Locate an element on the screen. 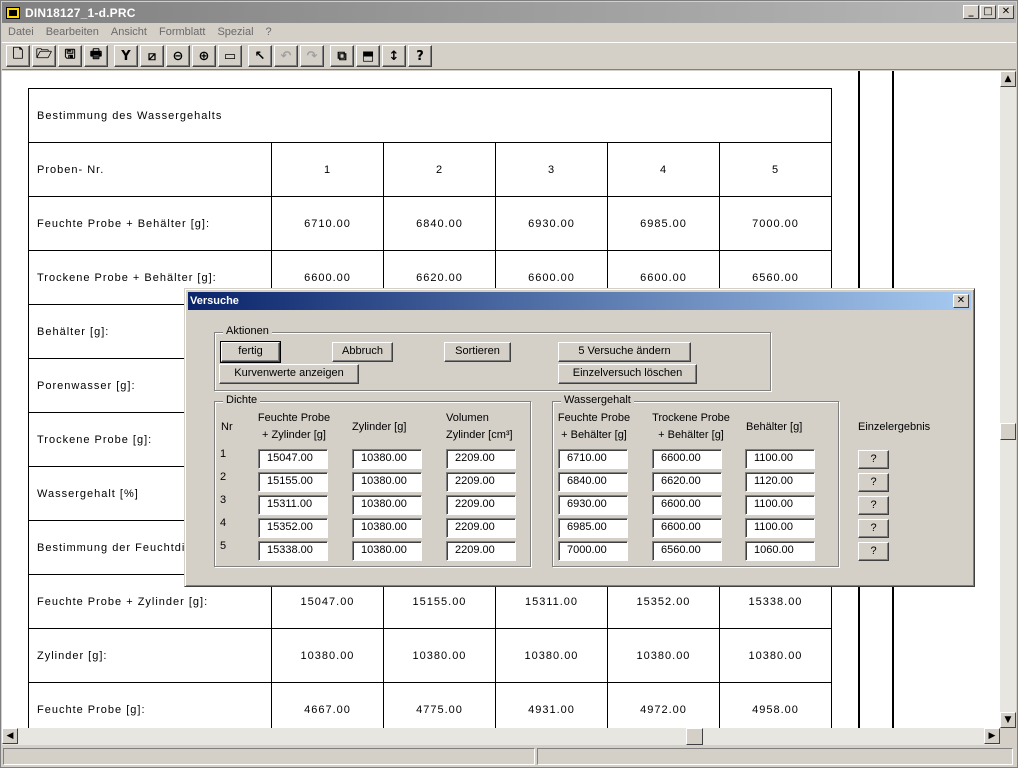  open-folder-icon: 🗁 is located at coordinates (44, 54).